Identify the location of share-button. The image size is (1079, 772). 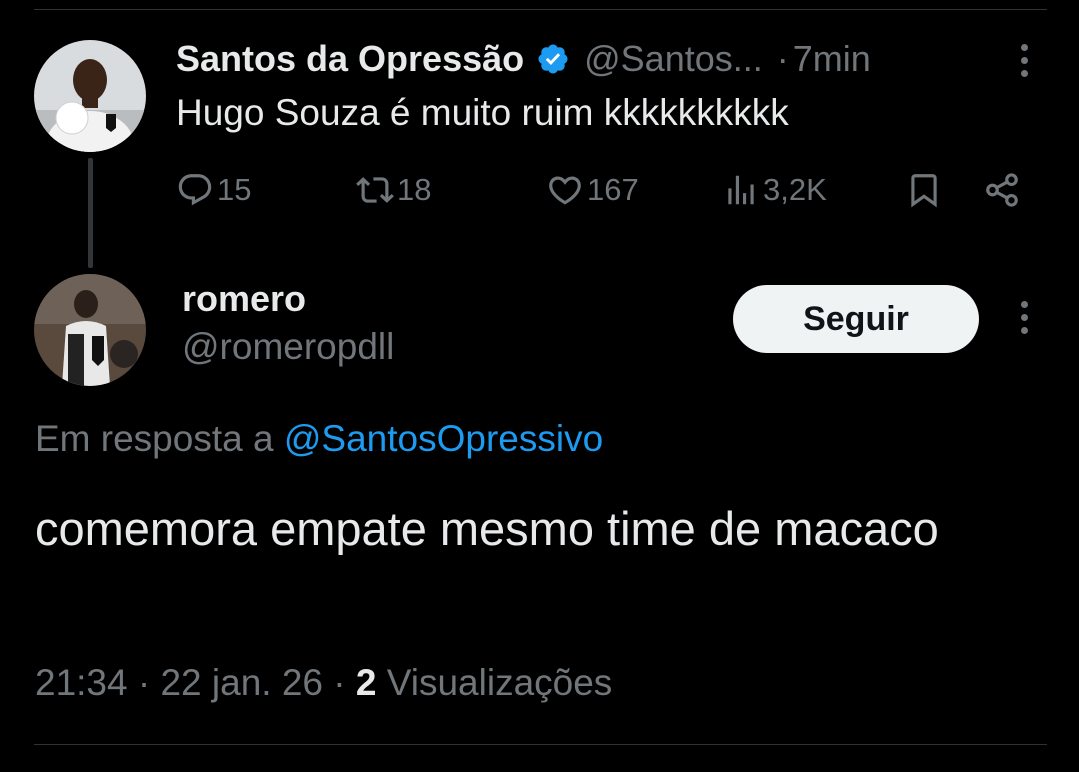
(1002, 190).